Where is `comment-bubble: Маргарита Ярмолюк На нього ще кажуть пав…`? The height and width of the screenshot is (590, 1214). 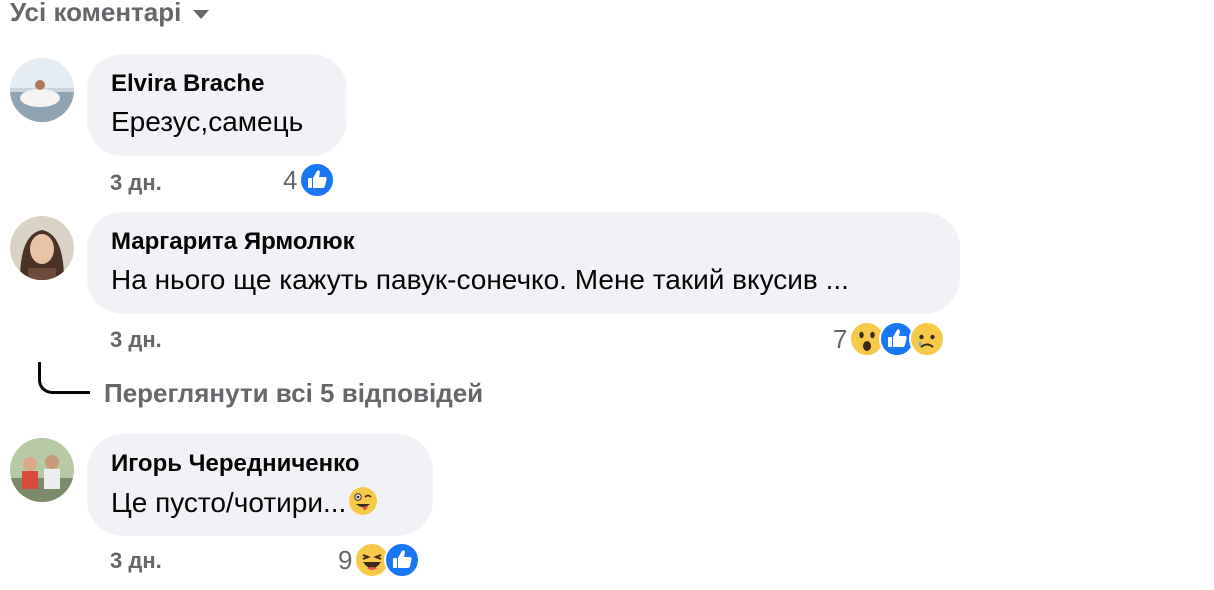 comment-bubble: Маргарита Ярмолюк На нього ще кажуть пав… is located at coordinates (523, 263).